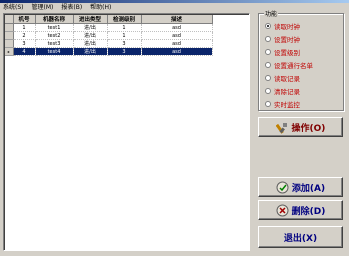 The width and height of the screenshot is (349, 256). What do you see at coordinates (24, 19) in the screenshot?
I see `column-header-id: 机号` at bounding box center [24, 19].